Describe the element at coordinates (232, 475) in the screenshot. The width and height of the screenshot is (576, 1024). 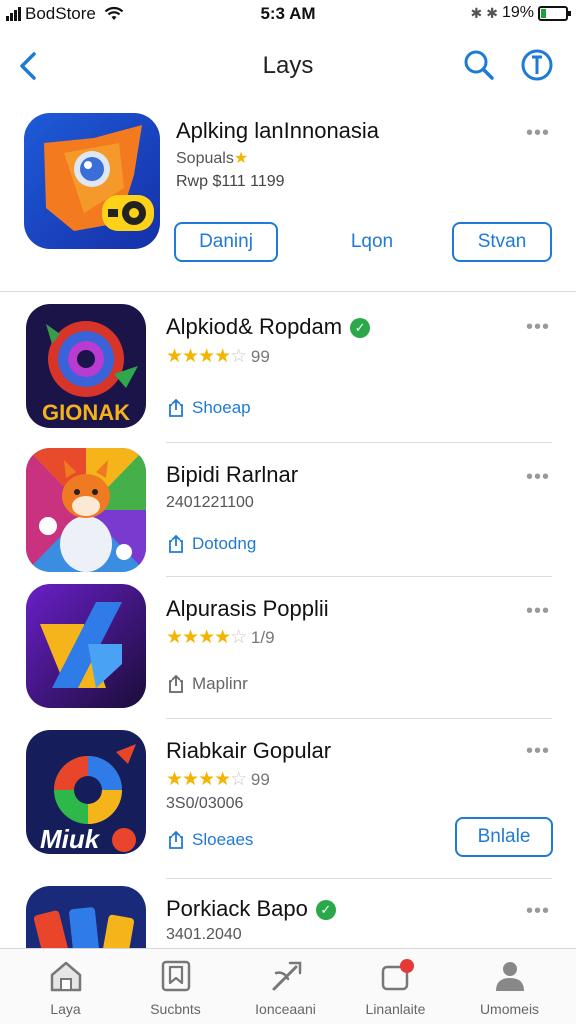
I see `app-name: Bipidi Rarlnar` at that location.